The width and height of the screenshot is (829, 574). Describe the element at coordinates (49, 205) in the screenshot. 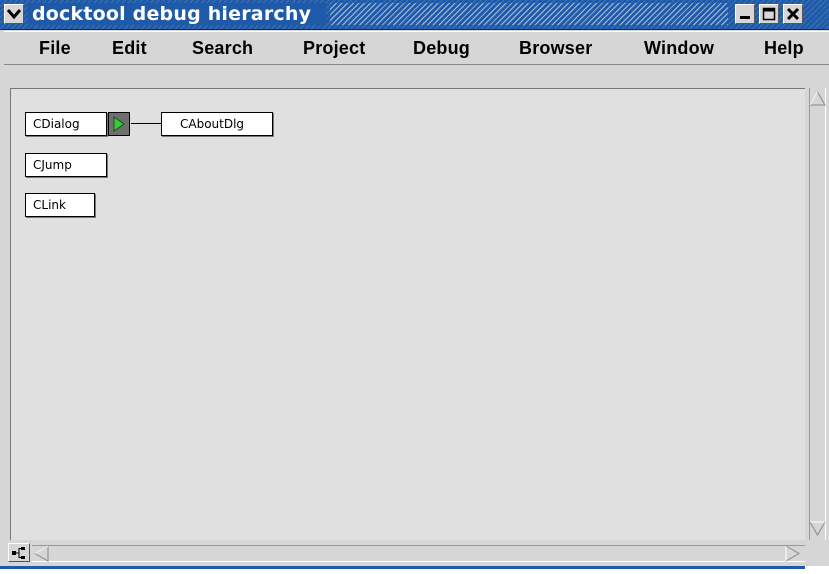

I see `class-node-label: CLink` at that location.